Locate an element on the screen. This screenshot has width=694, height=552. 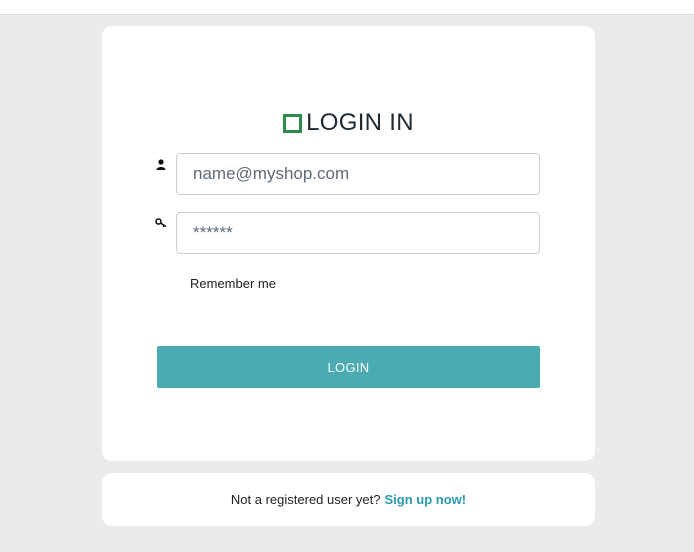
email-row is located at coordinates (349, 174).